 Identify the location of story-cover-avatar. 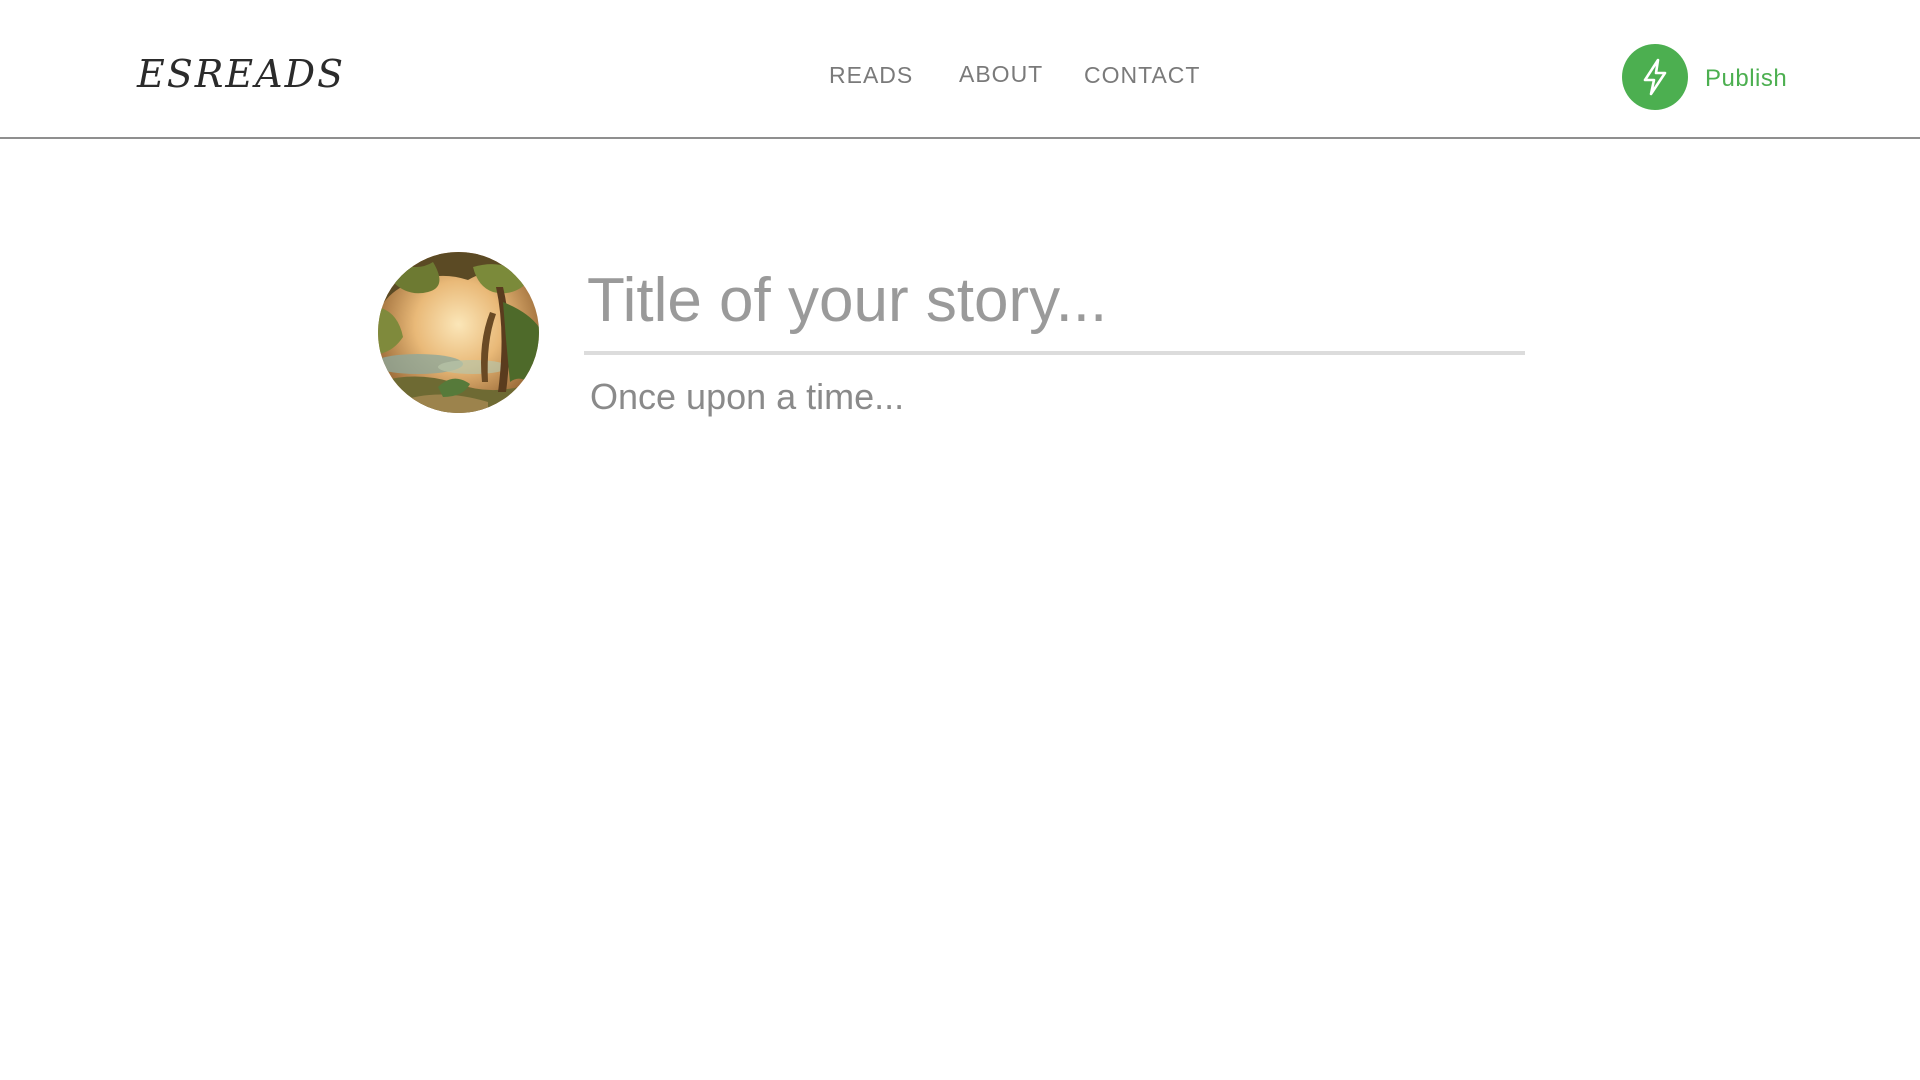
(458, 332).